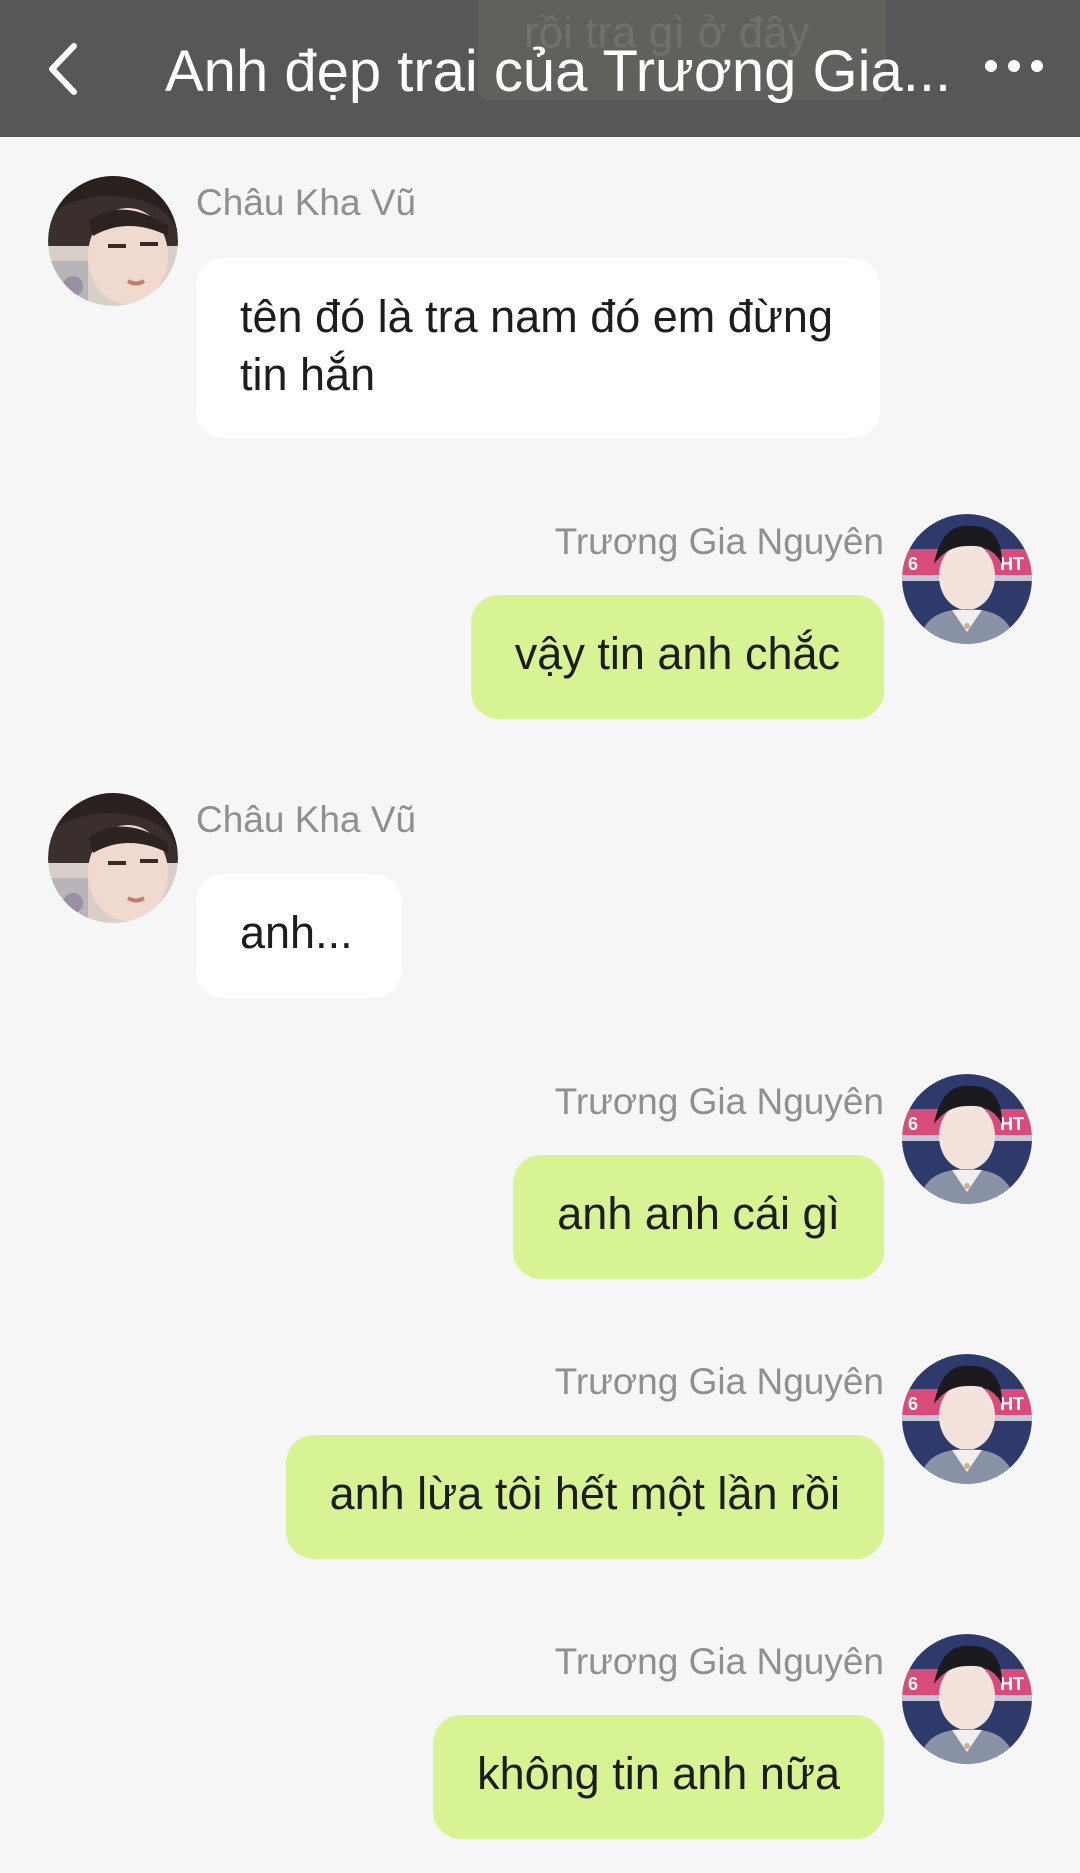 The height and width of the screenshot is (1873, 1080). Describe the element at coordinates (64, 69) in the screenshot. I see `chevron-left-icon` at that location.